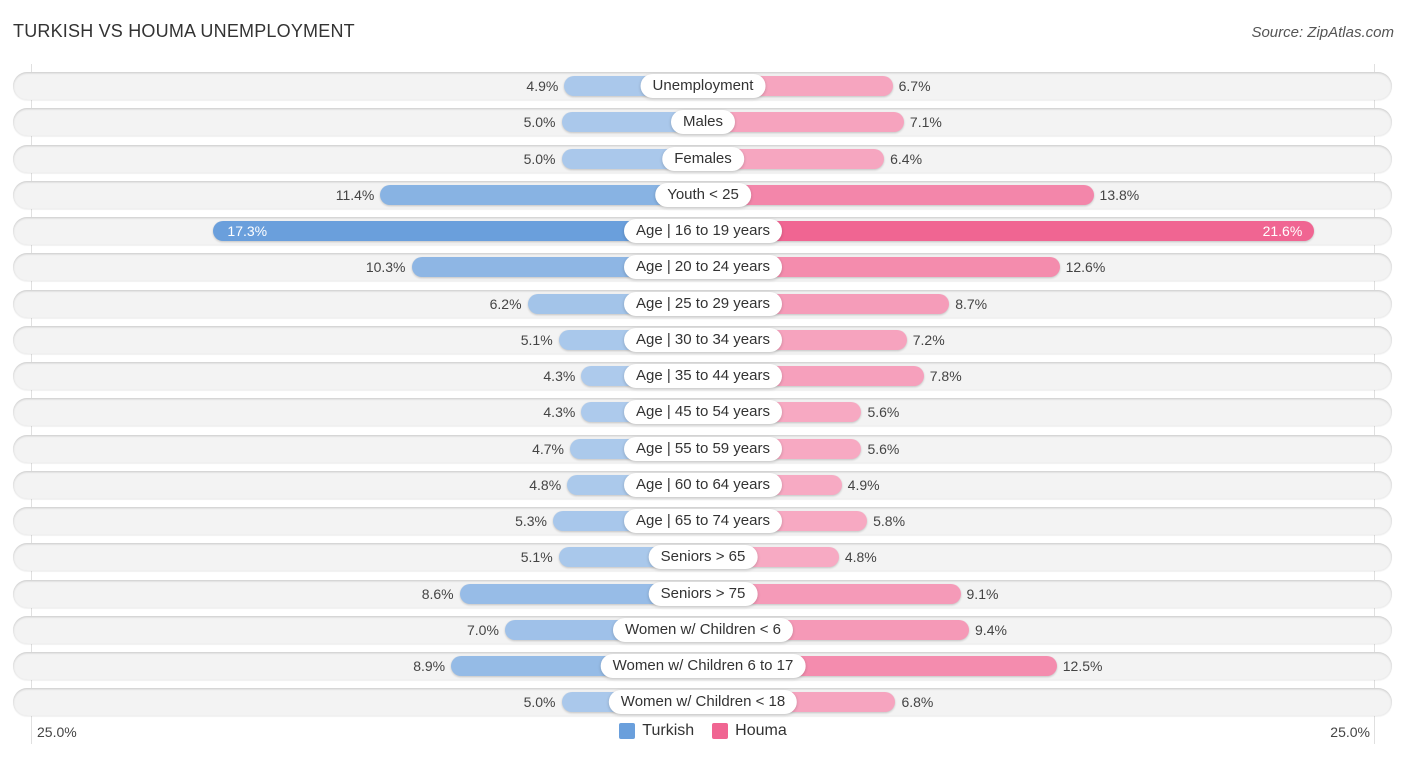 This screenshot has width=1406, height=757. I want to click on value-label-turkish: 4.7%, so click(548, 448).